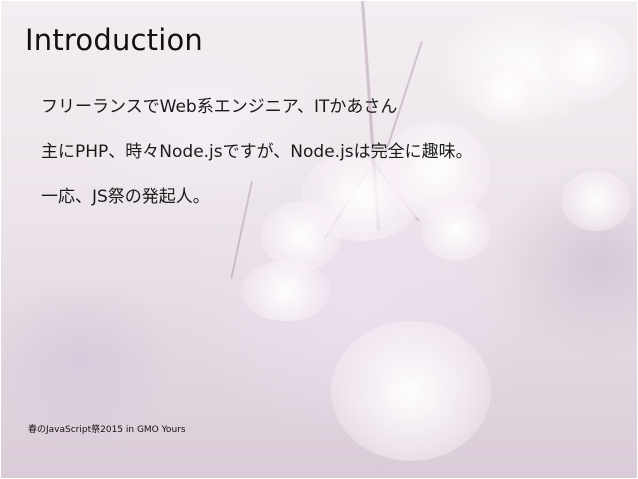 The width and height of the screenshot is (638, 479). I want to click on slide-title: Introduction, so click(114, 40).